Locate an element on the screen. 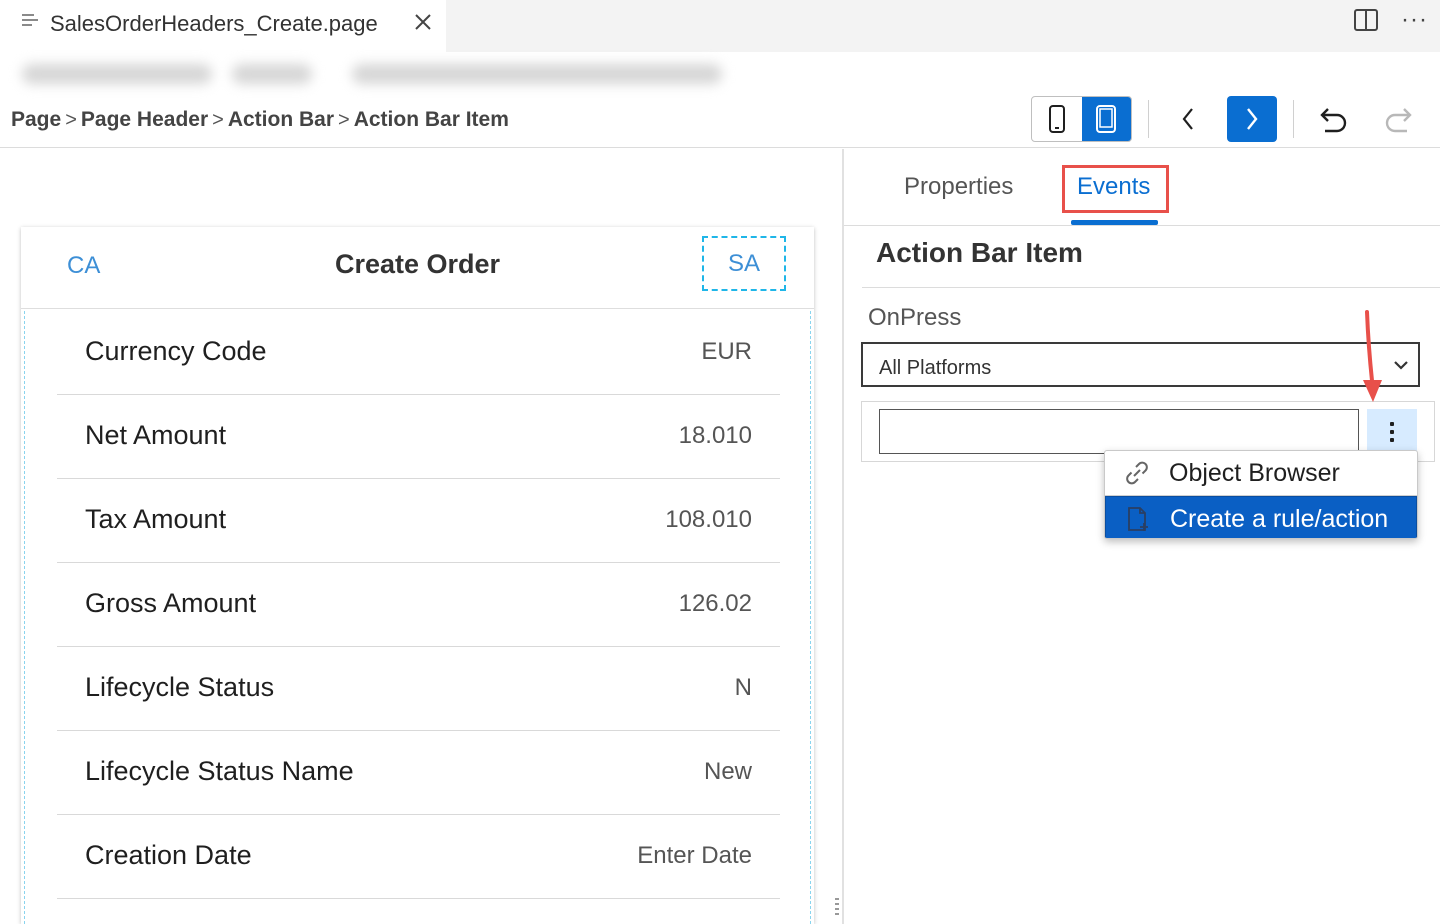 The image size is (1440, 924). redo-button is located at coordinates (1398, 119).